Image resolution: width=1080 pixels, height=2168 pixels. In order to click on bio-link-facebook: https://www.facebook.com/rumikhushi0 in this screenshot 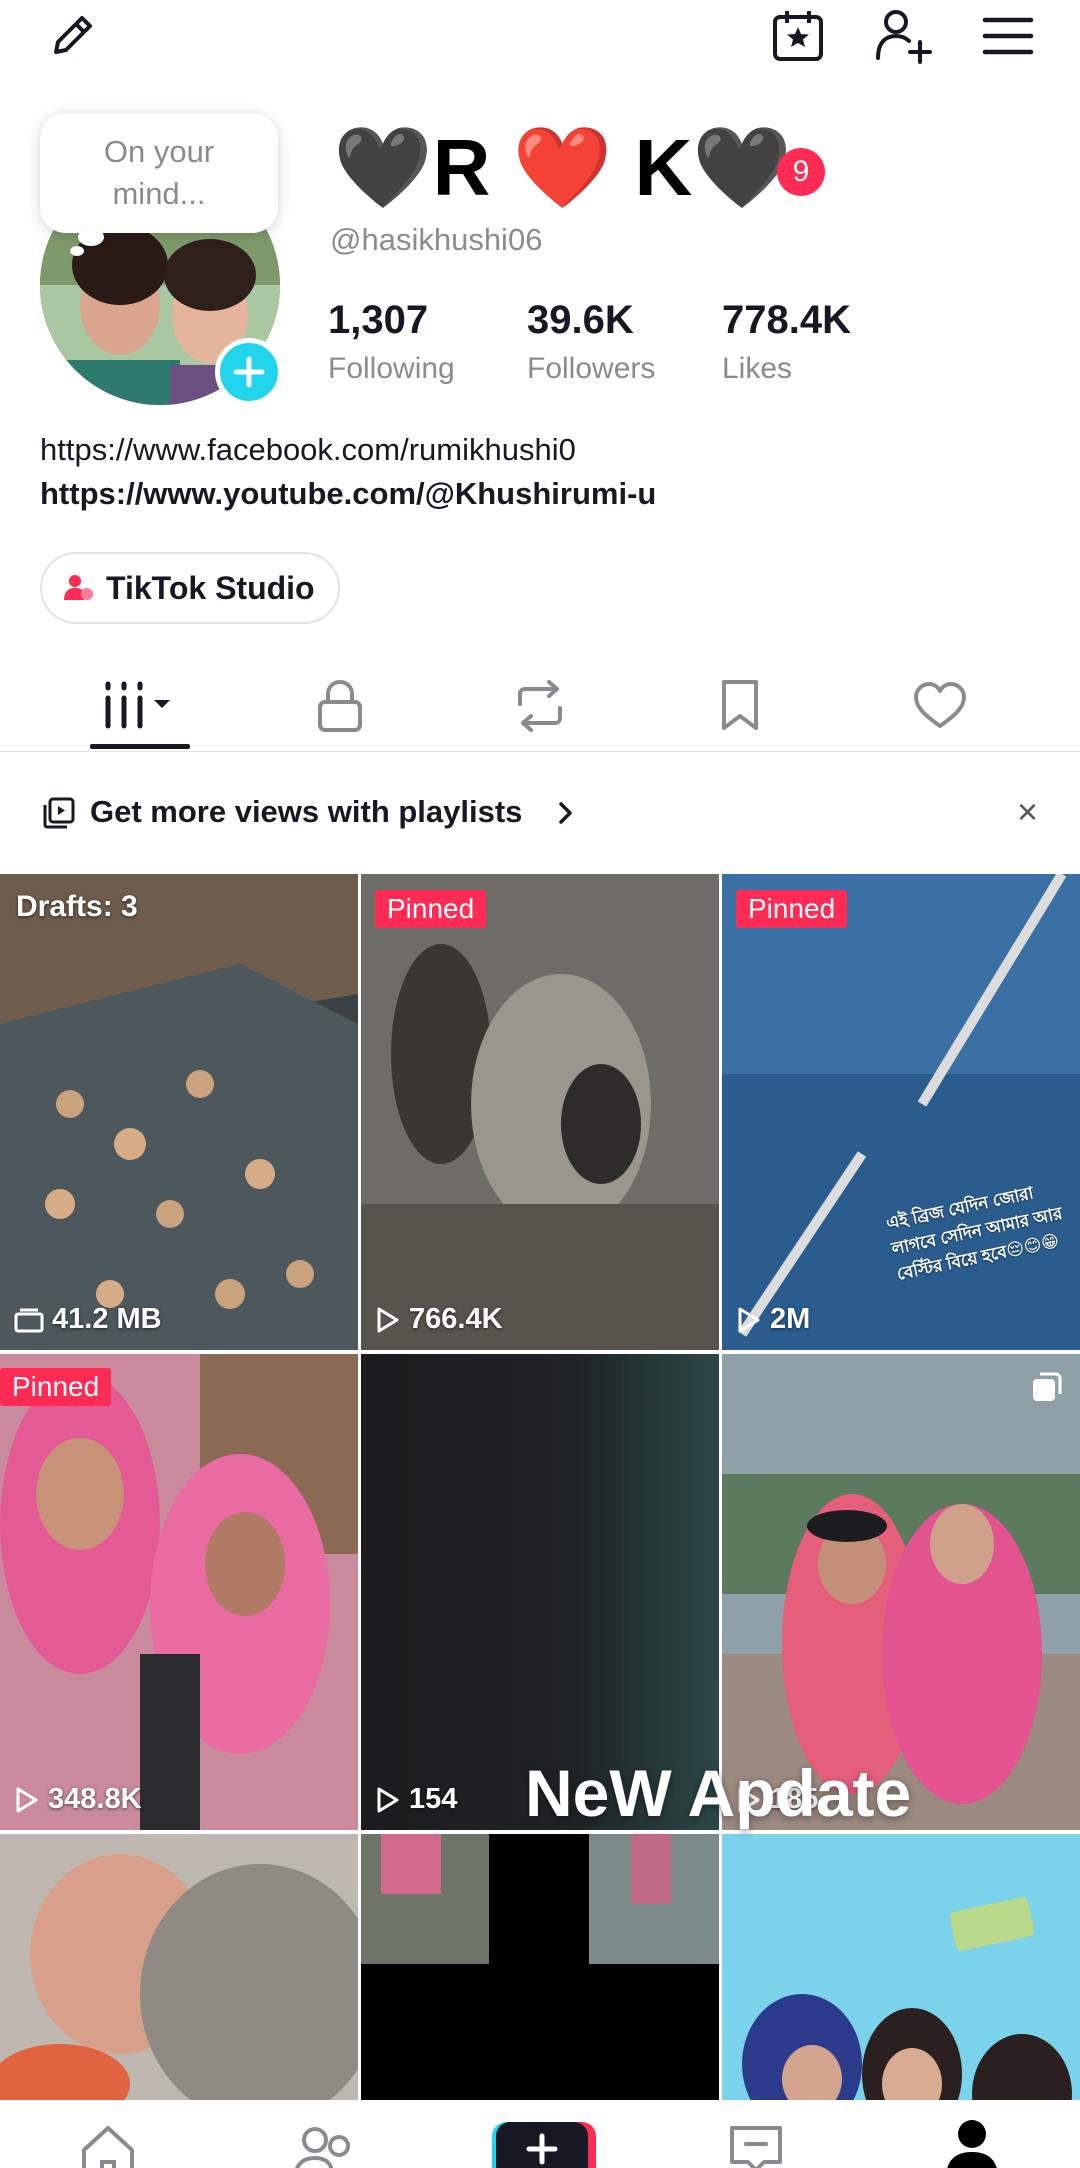, I will do `click(308, 450)`.